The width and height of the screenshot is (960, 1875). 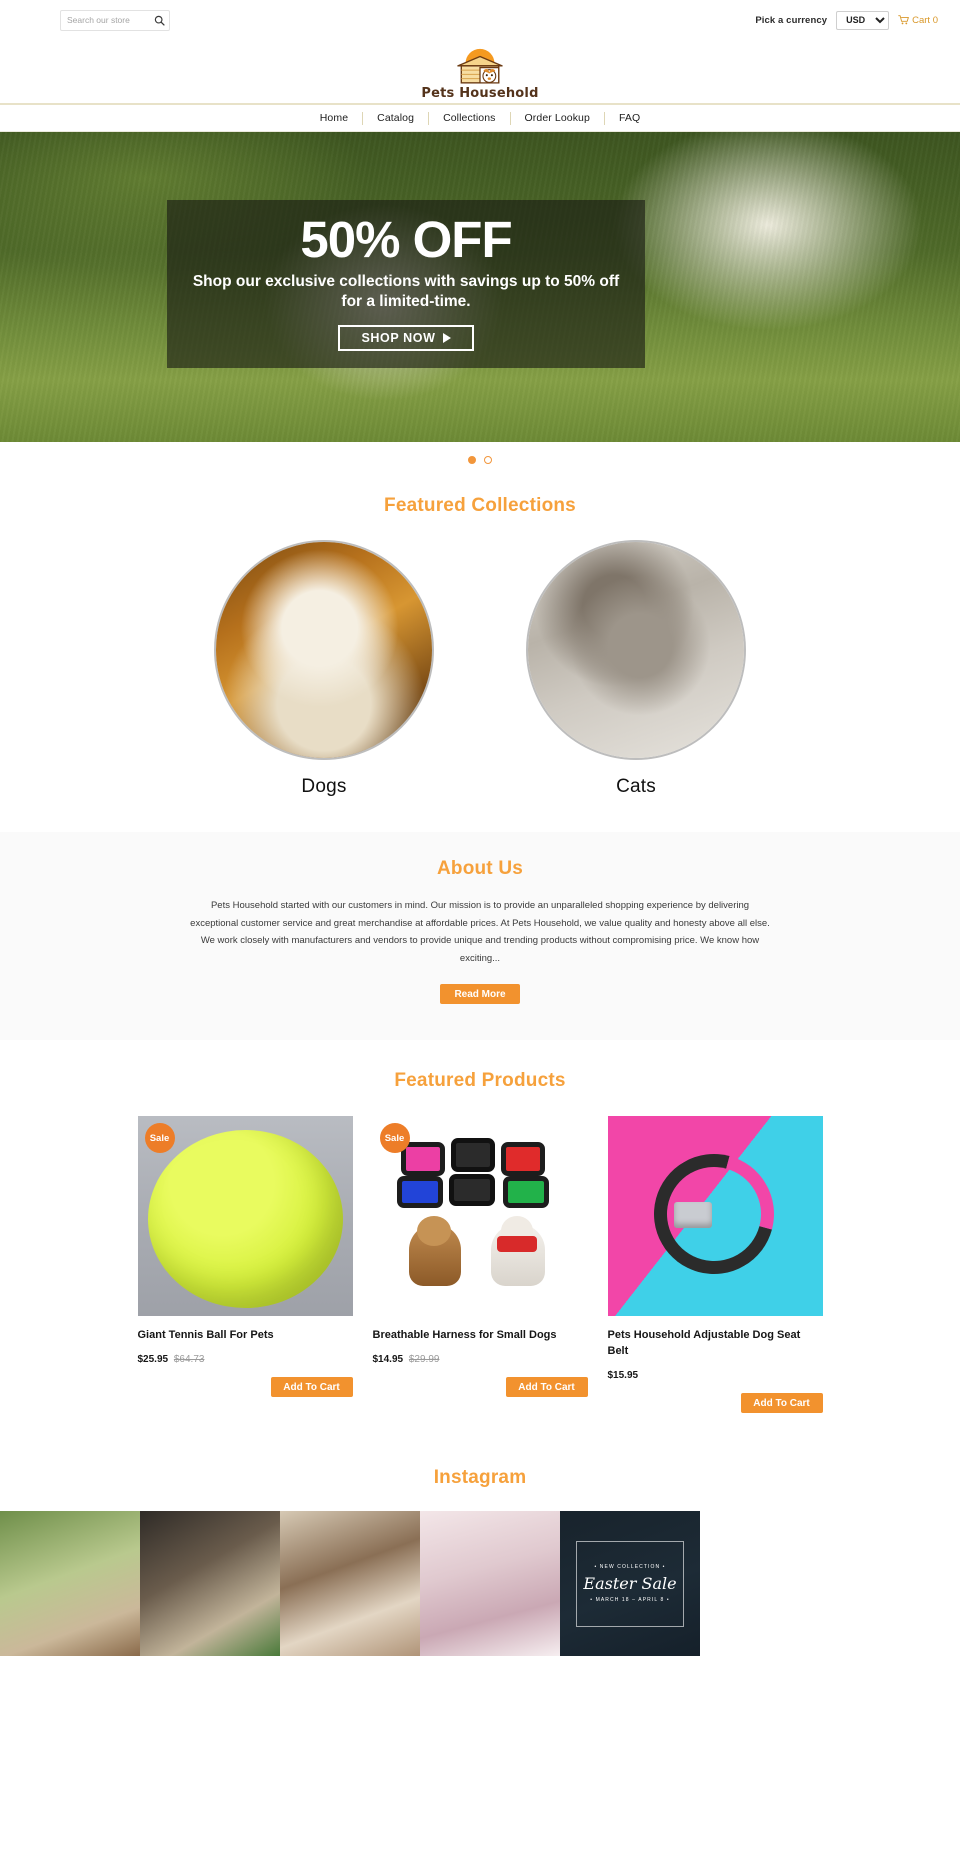 I want to click on product-compare-price: $64.73, so click(x=189, y=1360).